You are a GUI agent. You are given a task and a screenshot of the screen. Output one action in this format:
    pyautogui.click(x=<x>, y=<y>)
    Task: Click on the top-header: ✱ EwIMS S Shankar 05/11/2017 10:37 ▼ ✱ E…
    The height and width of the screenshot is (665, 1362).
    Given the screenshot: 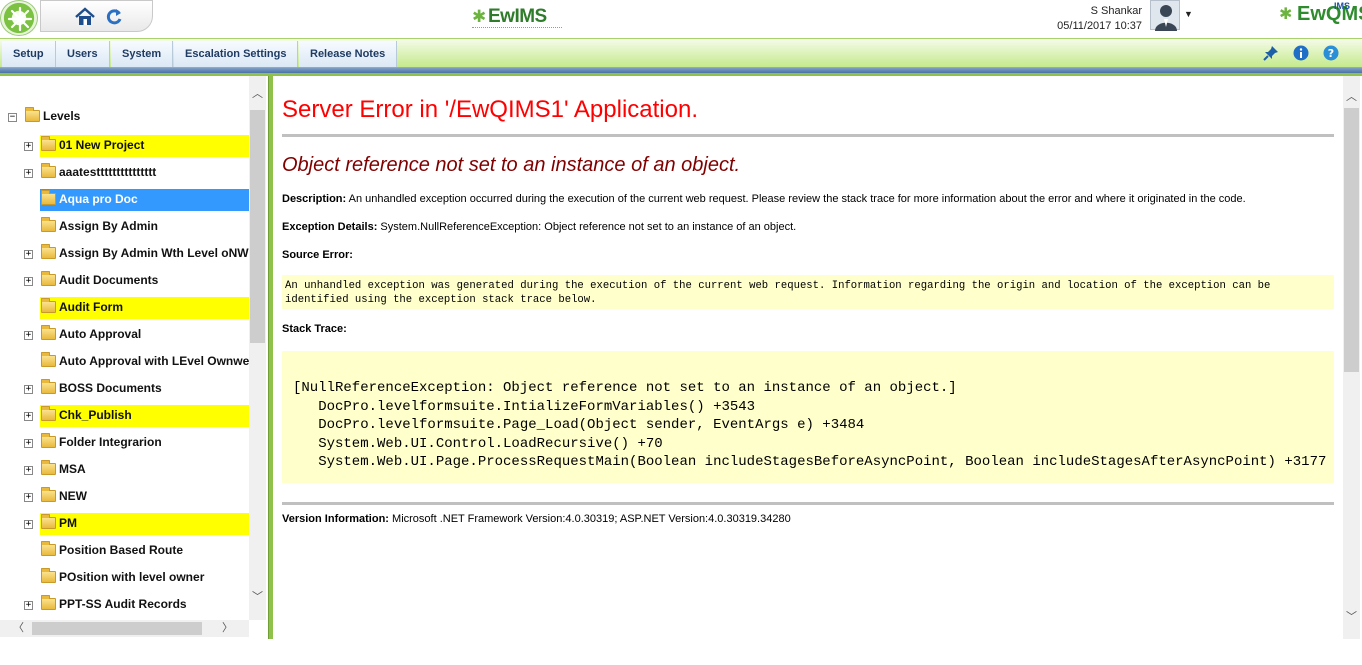 What is the action you would take?
    pyautogui.click(x=681, y=19)
    